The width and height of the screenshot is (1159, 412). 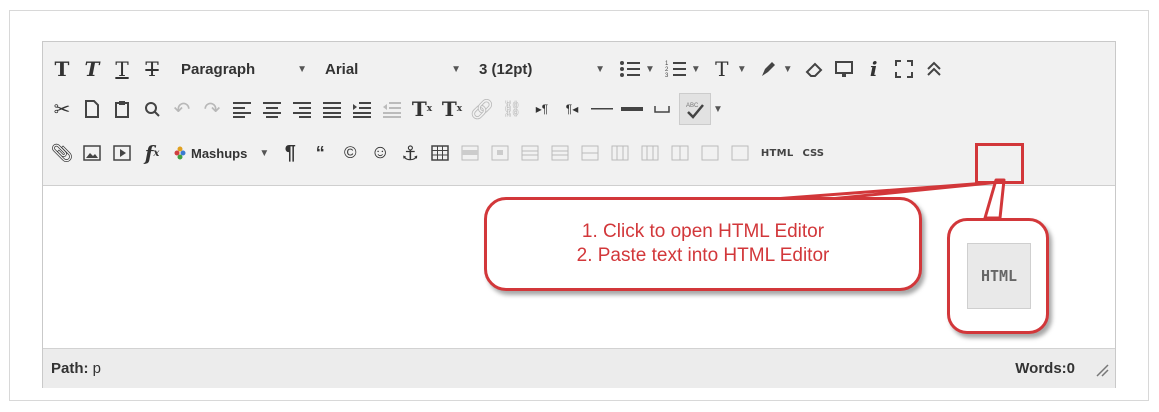 I want to click on html-button-zoom-label: HTML, so click(x=999, y=276).